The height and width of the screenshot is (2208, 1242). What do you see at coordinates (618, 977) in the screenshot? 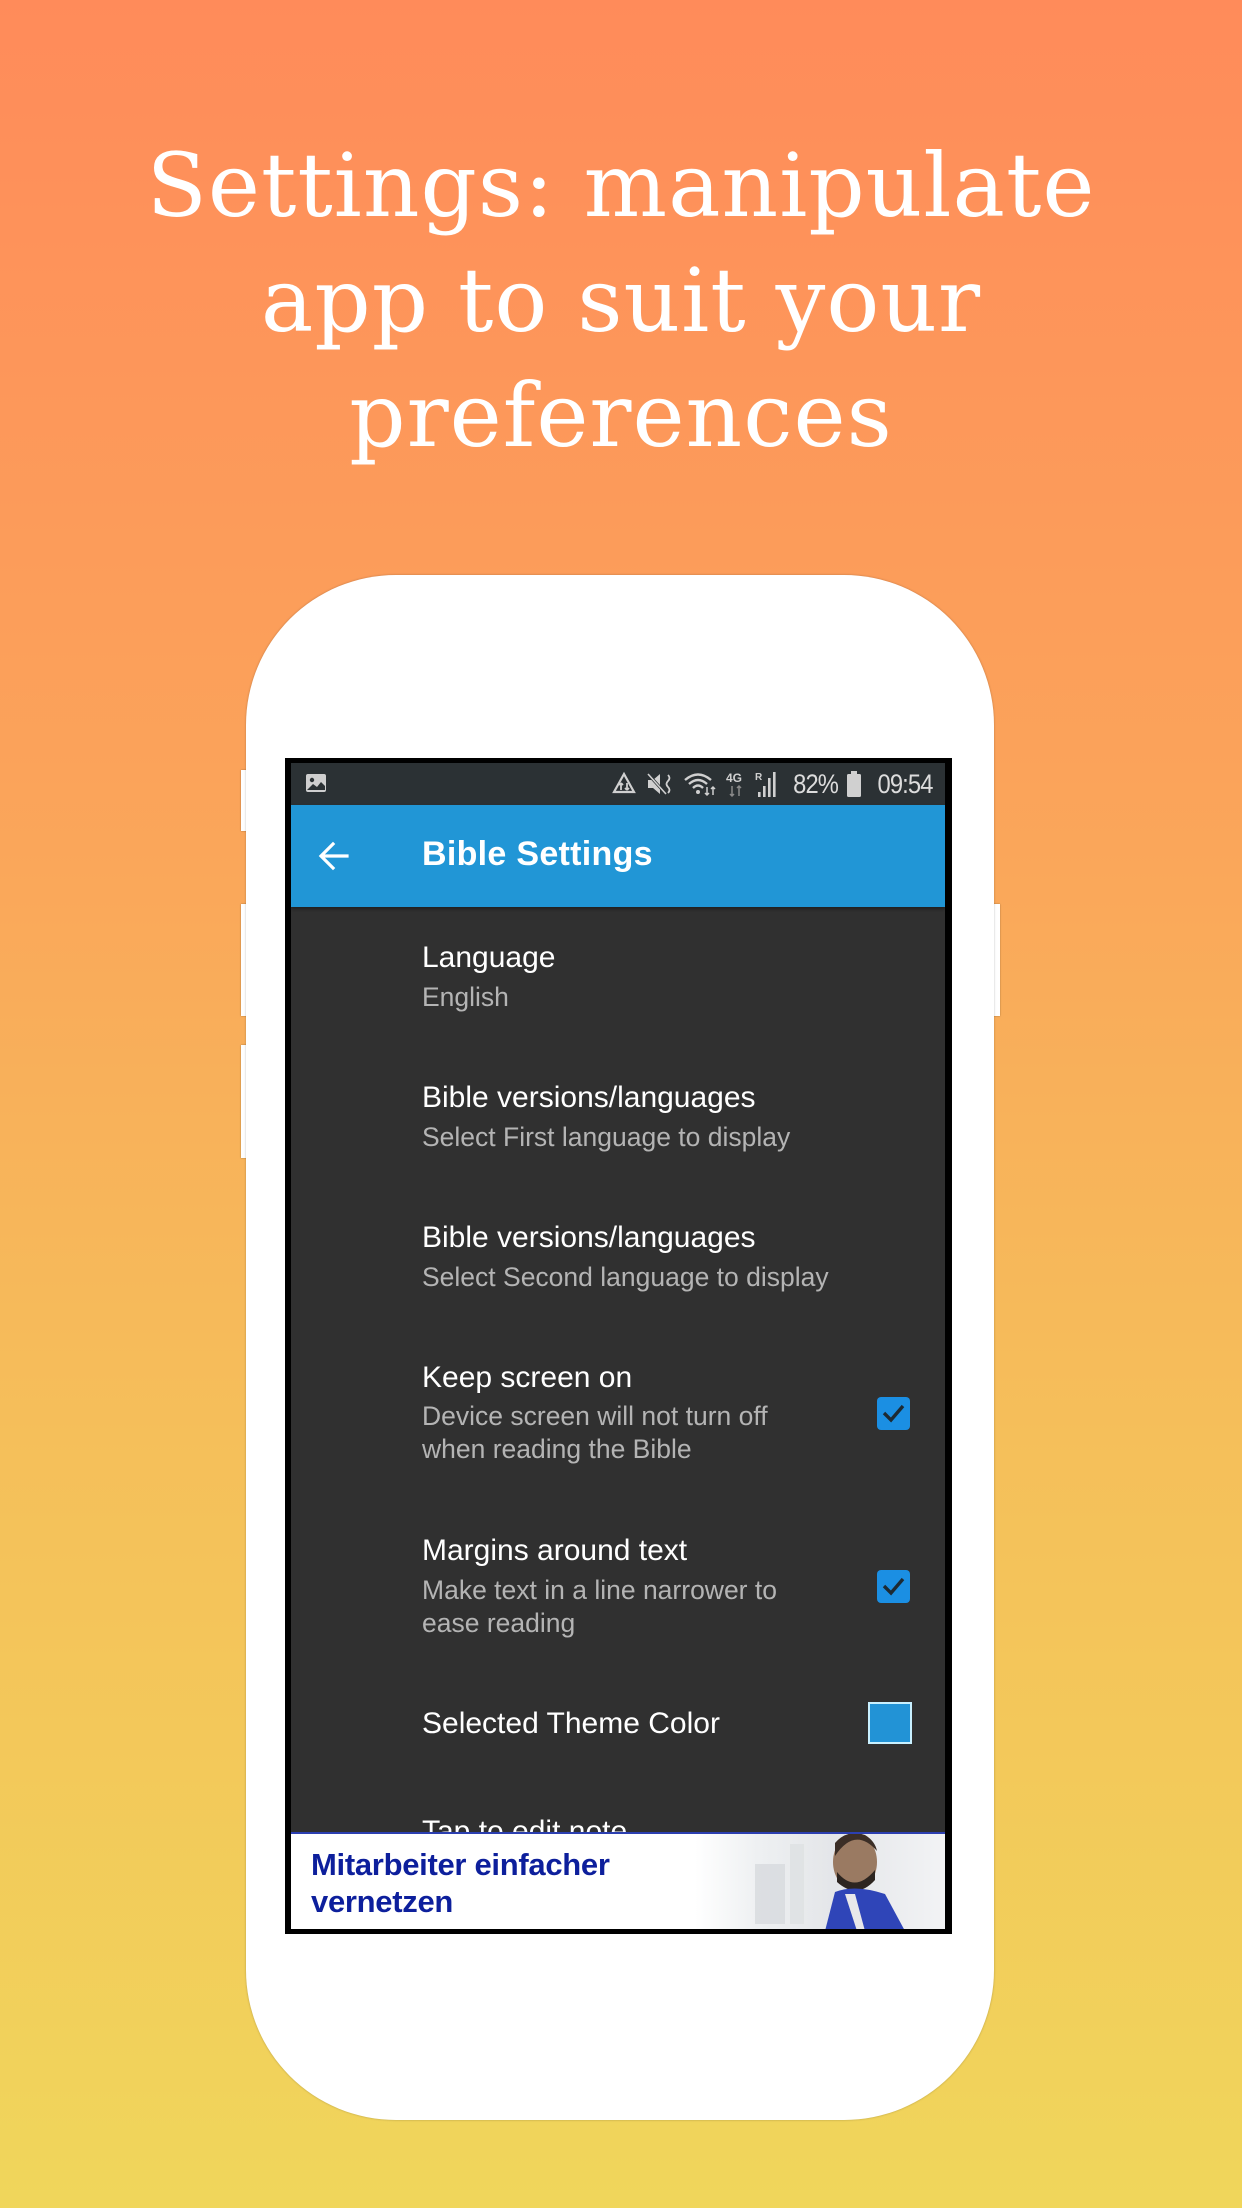
I see `preference-language: Language English` at bounding box center [618, 977].